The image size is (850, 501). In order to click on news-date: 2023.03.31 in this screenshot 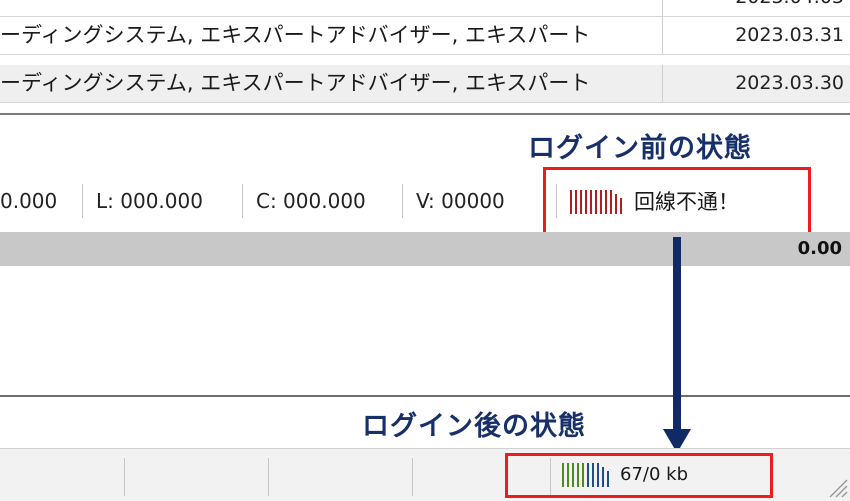, I will do `click(789, 35)`.